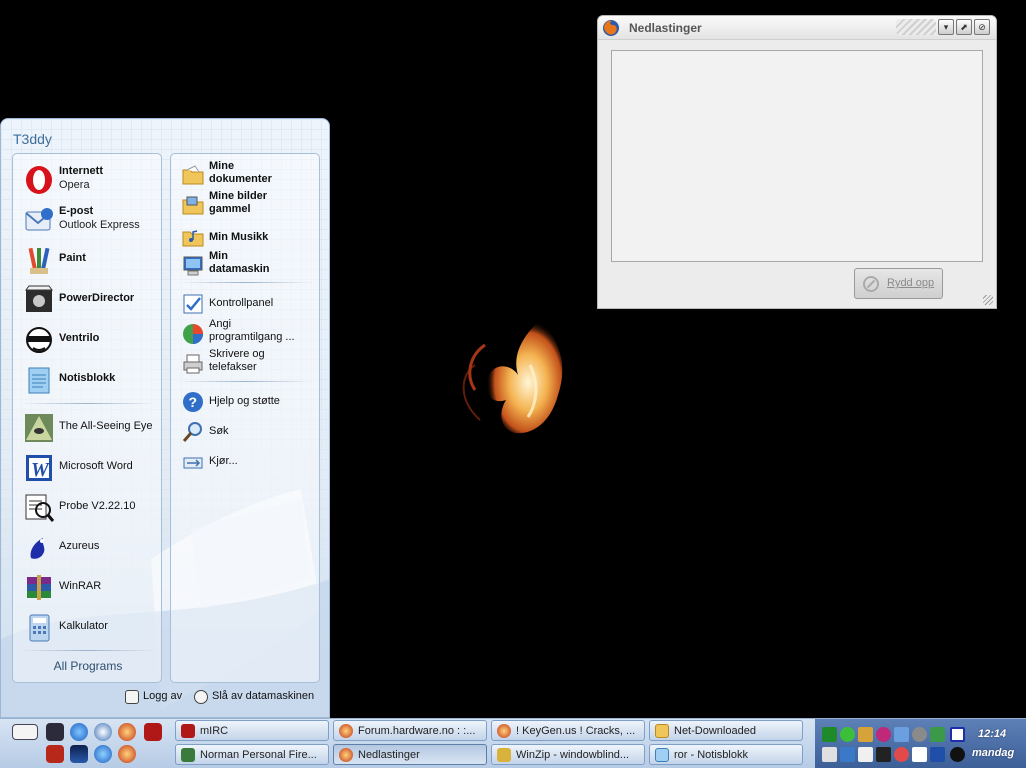  What do you see at coordinates (89, 380) in the screenshot?
I see `pinned-item-notepad: Notisblokk` at bounding box center [89, 380].